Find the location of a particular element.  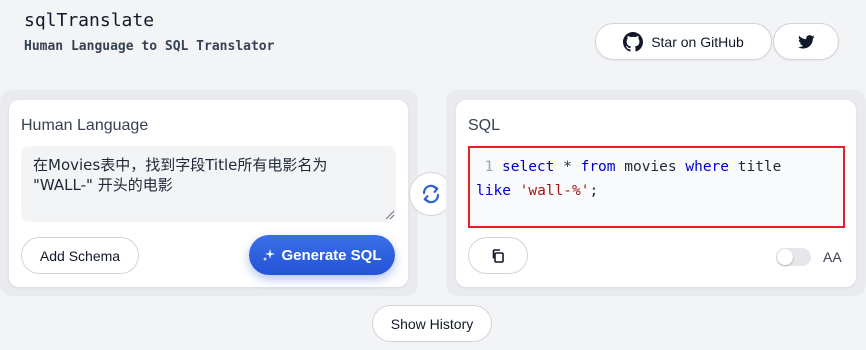

output-heading: SQL is located at coordinates (484, 125).